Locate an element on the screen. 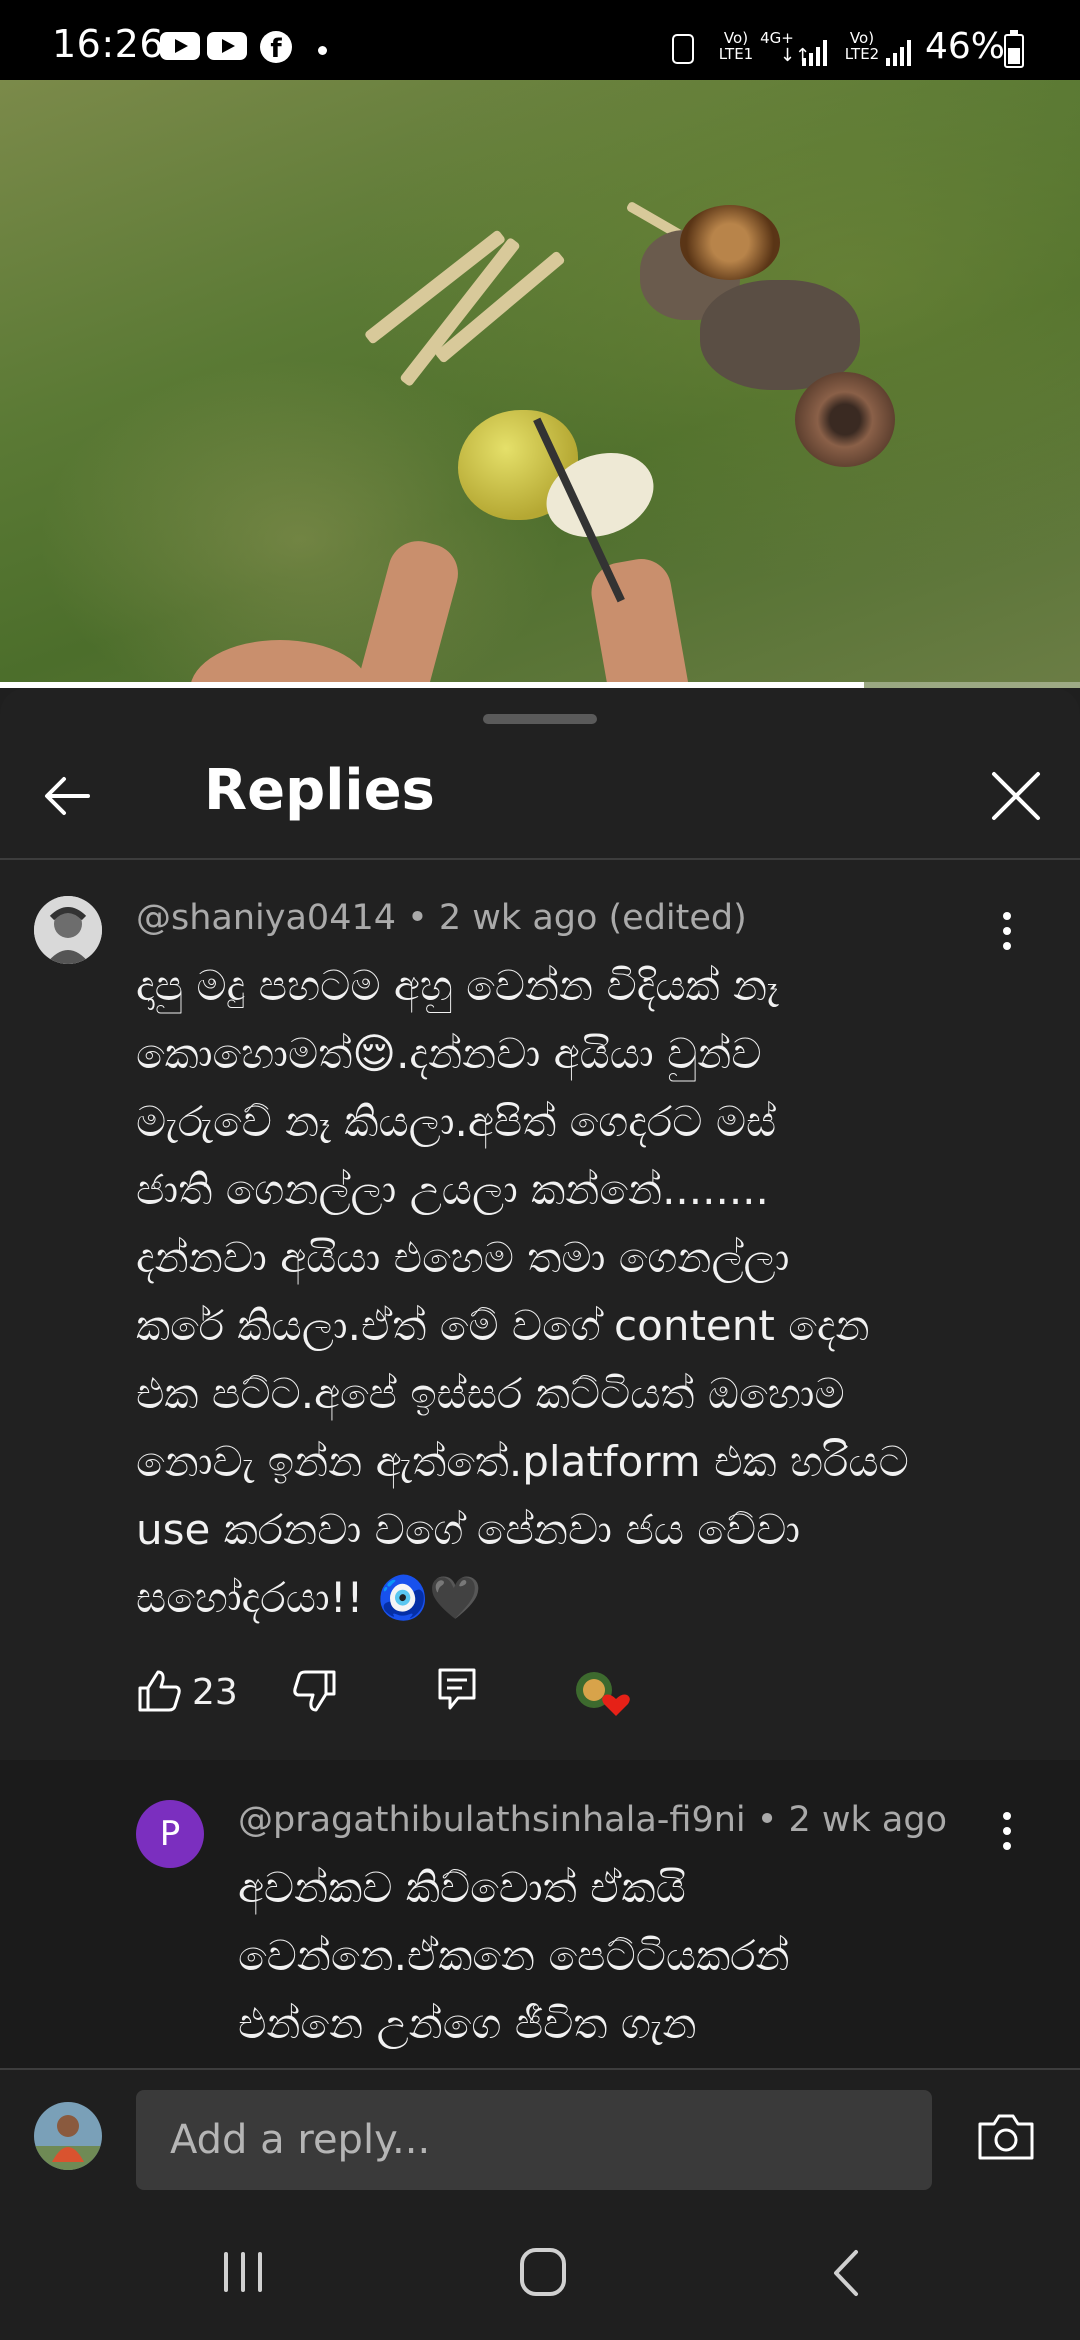  creator-heart is located at coordinates (602, 1695).